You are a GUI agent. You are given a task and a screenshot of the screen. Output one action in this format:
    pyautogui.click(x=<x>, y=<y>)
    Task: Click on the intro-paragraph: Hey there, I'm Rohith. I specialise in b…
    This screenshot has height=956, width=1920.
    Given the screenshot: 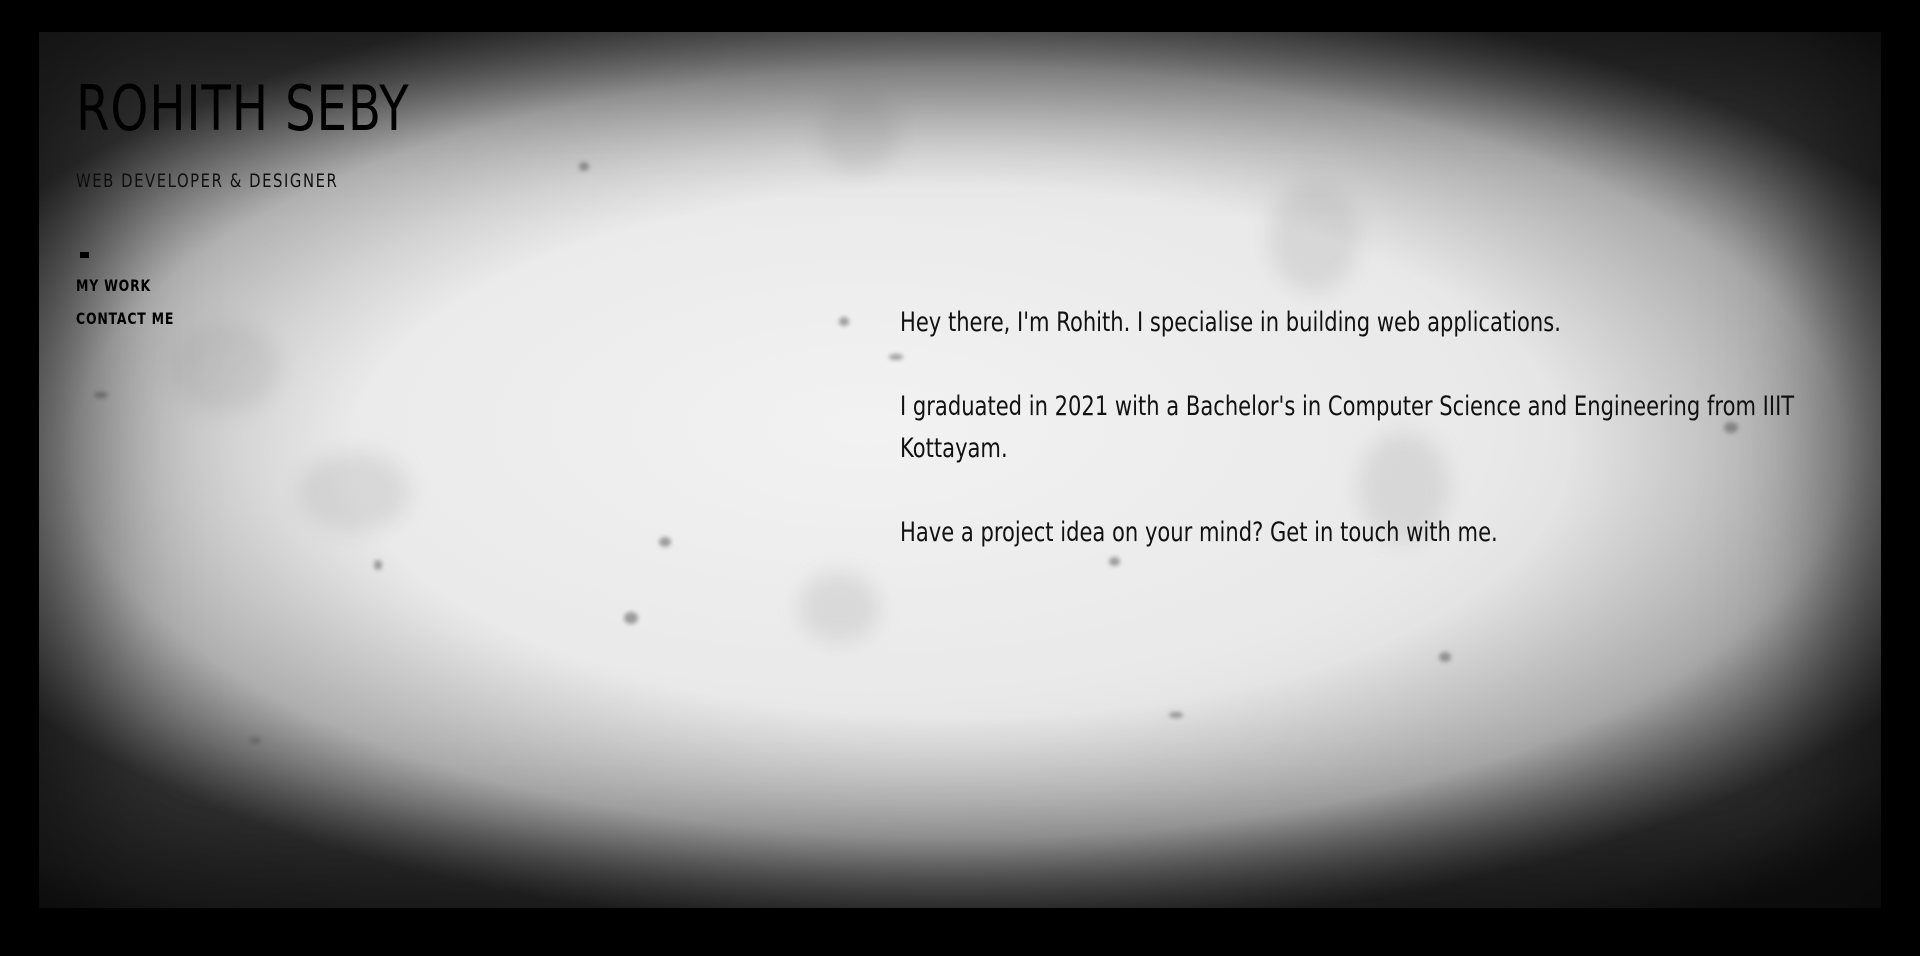 What is the action you would take?
    pyautogui.click(x=1230, y=322)
    